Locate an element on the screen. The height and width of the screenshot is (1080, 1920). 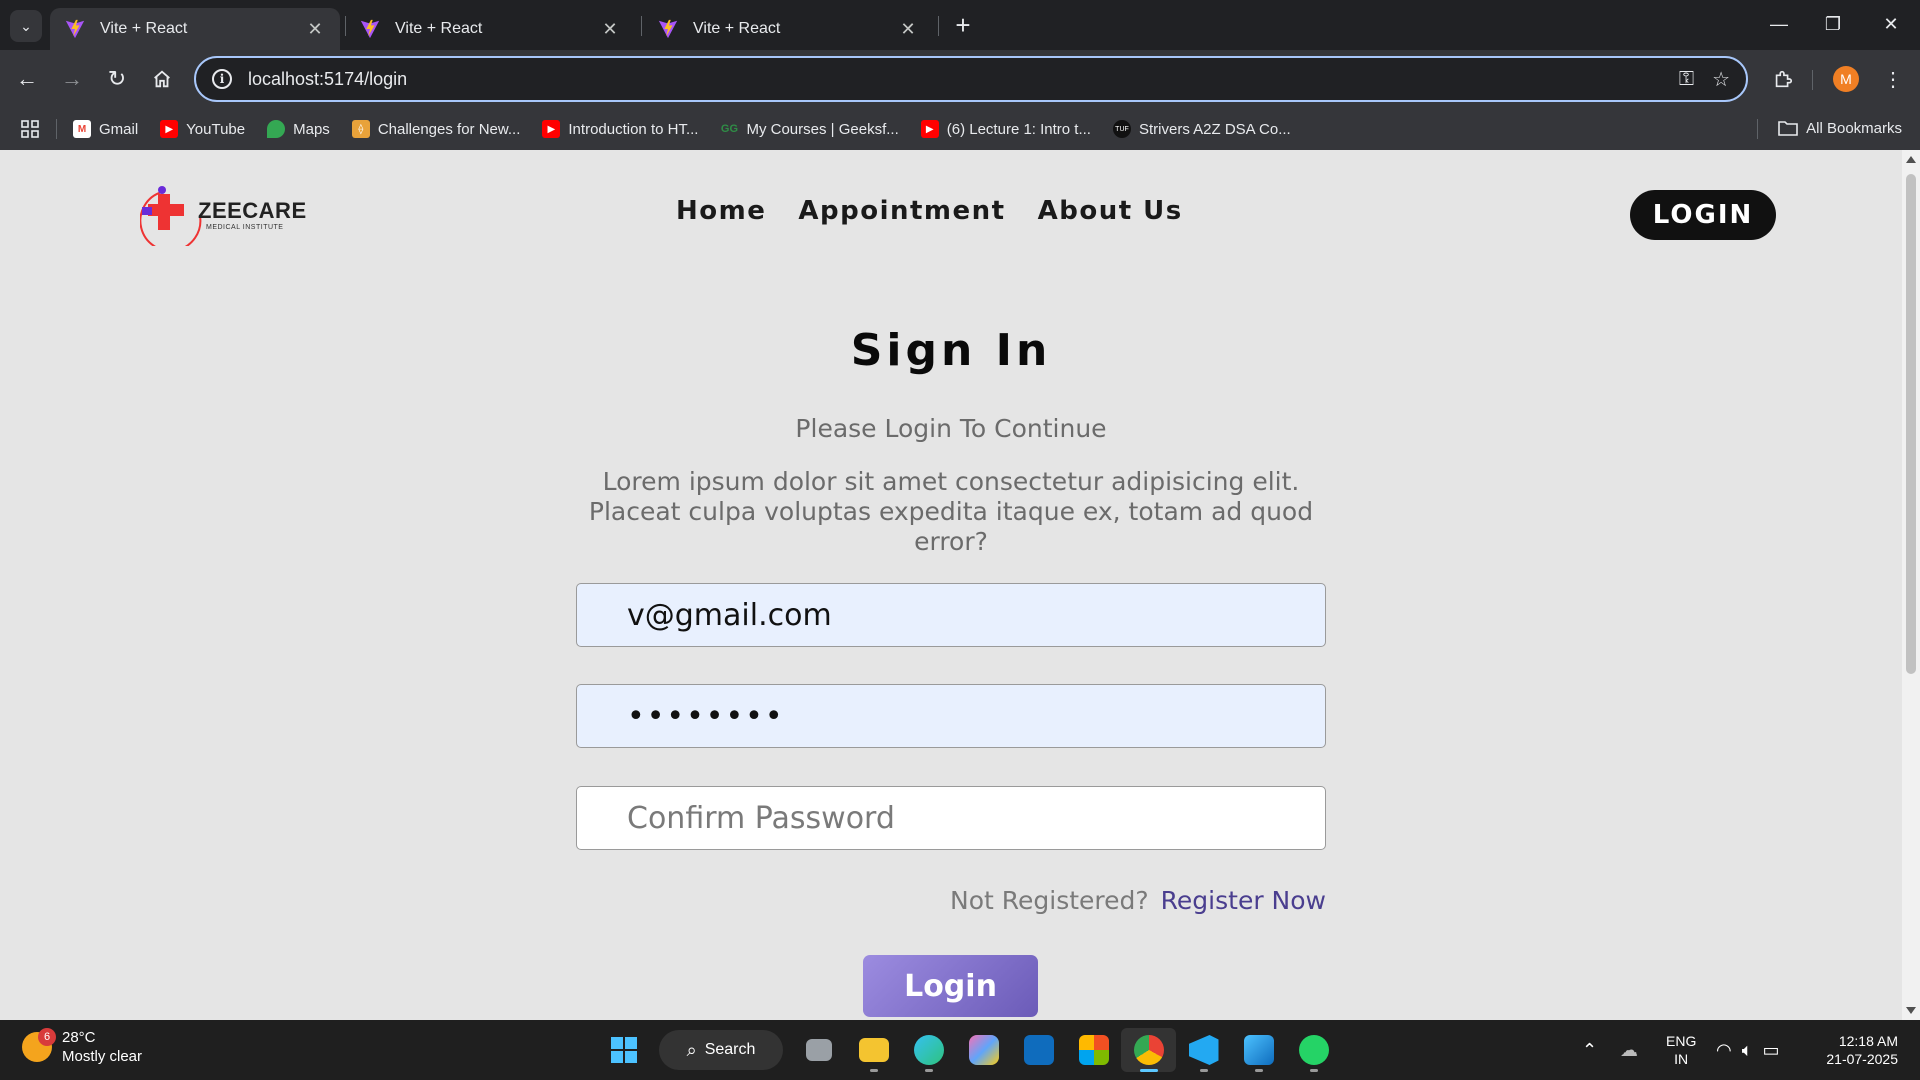
password-input is located at coordinates (951, 716).